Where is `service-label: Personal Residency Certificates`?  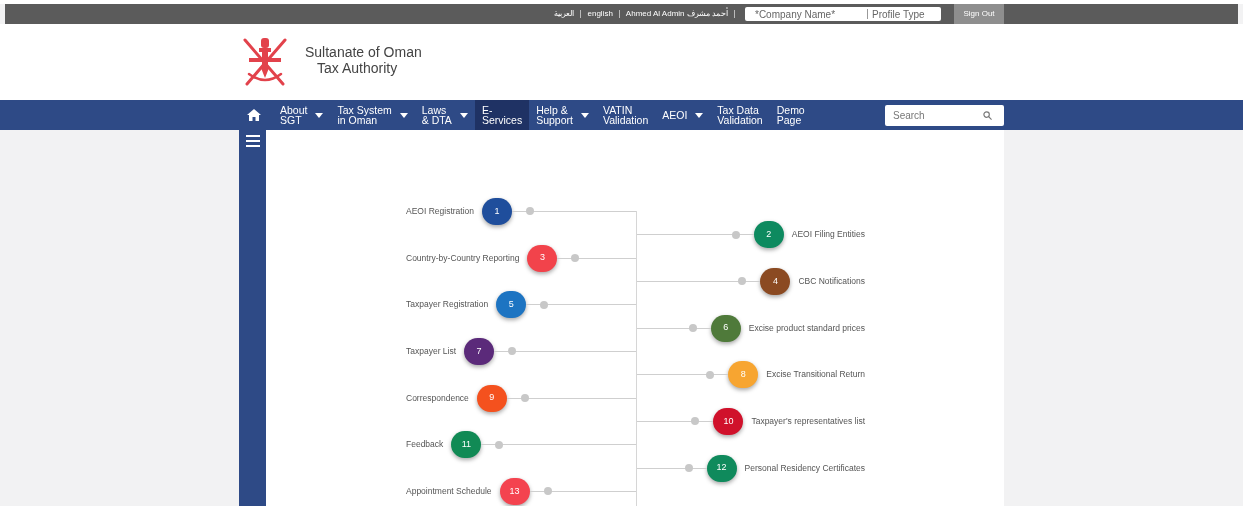 service-label: Personal Residency Certificates is located at coordinates (804, 468).